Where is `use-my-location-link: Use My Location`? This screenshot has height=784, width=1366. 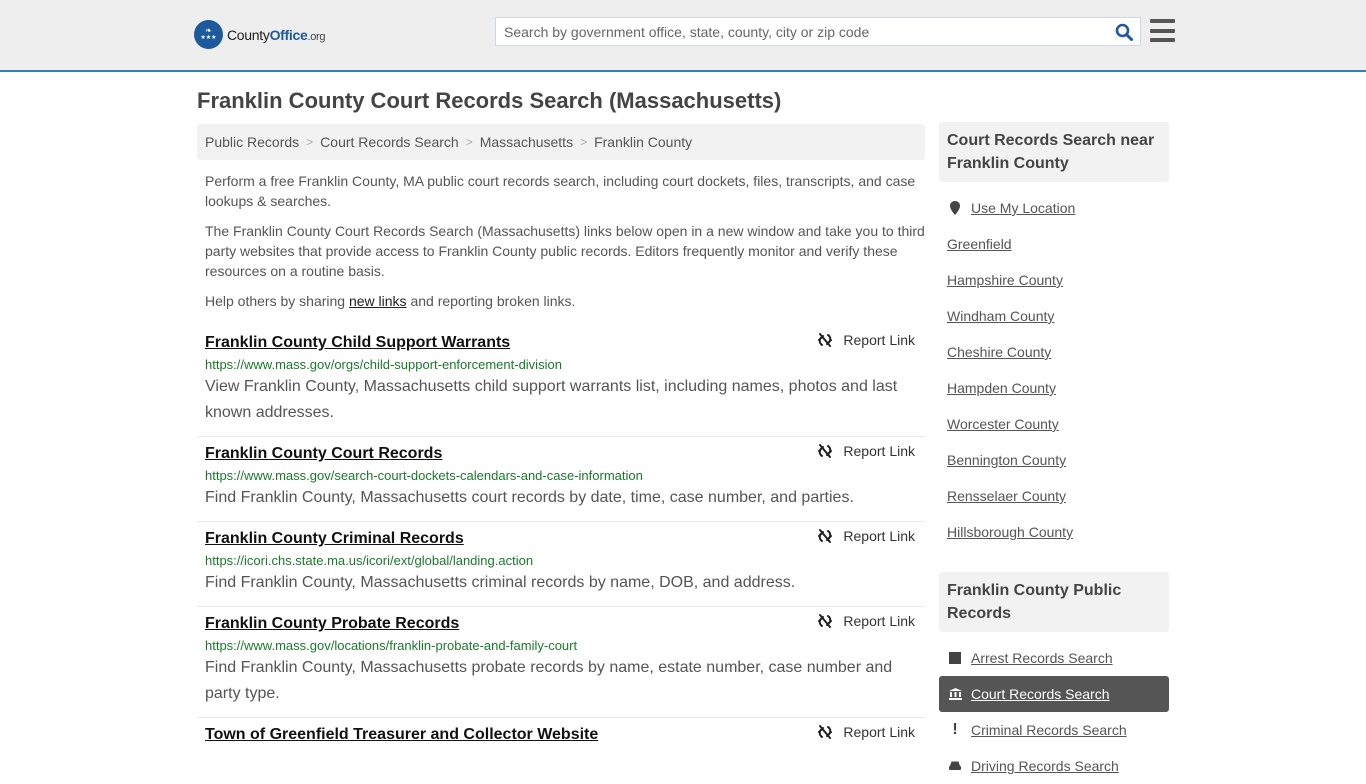
use-my-location-link: Use My Location is located at coordinates (1023, 208).